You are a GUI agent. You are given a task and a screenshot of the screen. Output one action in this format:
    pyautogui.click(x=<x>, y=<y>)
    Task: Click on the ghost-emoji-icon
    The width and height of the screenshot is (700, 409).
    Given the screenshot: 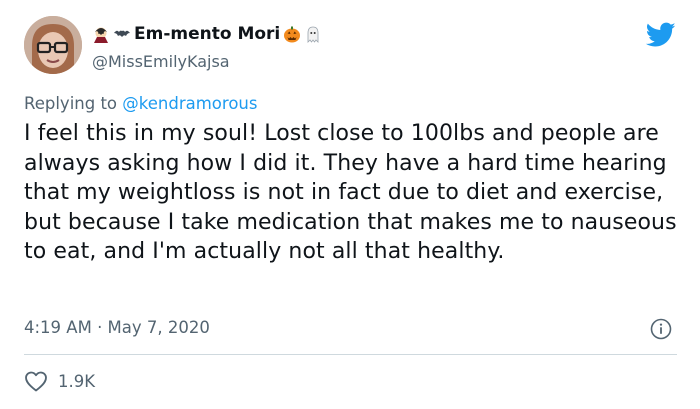 What is the action you would take?
    pyautogui.click(x=313, y=34)
    